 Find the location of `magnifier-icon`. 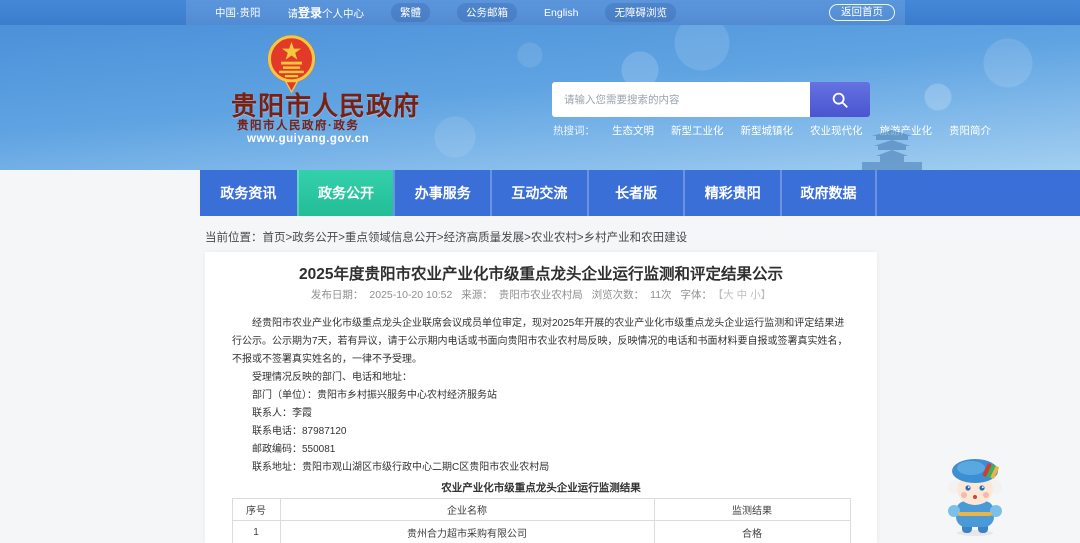

magnifier-icon is located at coordinates (840, 100).